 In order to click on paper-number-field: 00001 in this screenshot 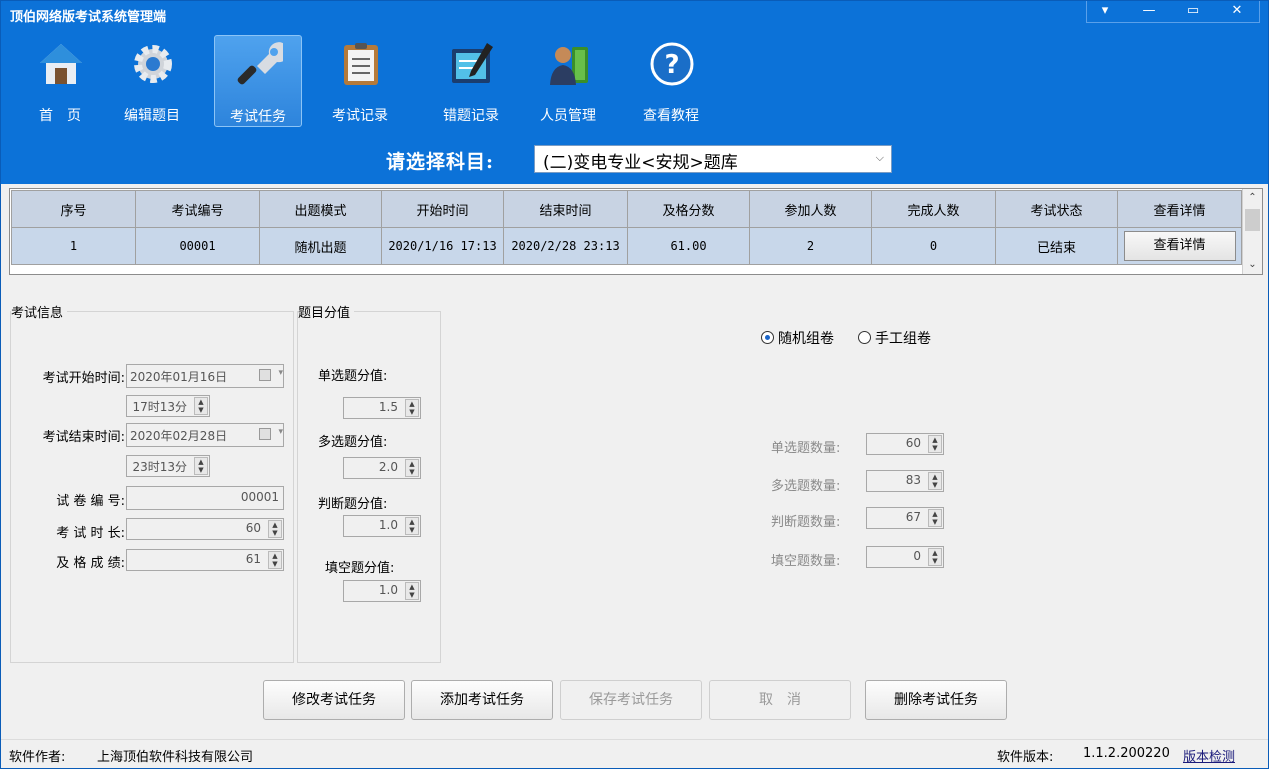, I will do `click(205, 498)`.